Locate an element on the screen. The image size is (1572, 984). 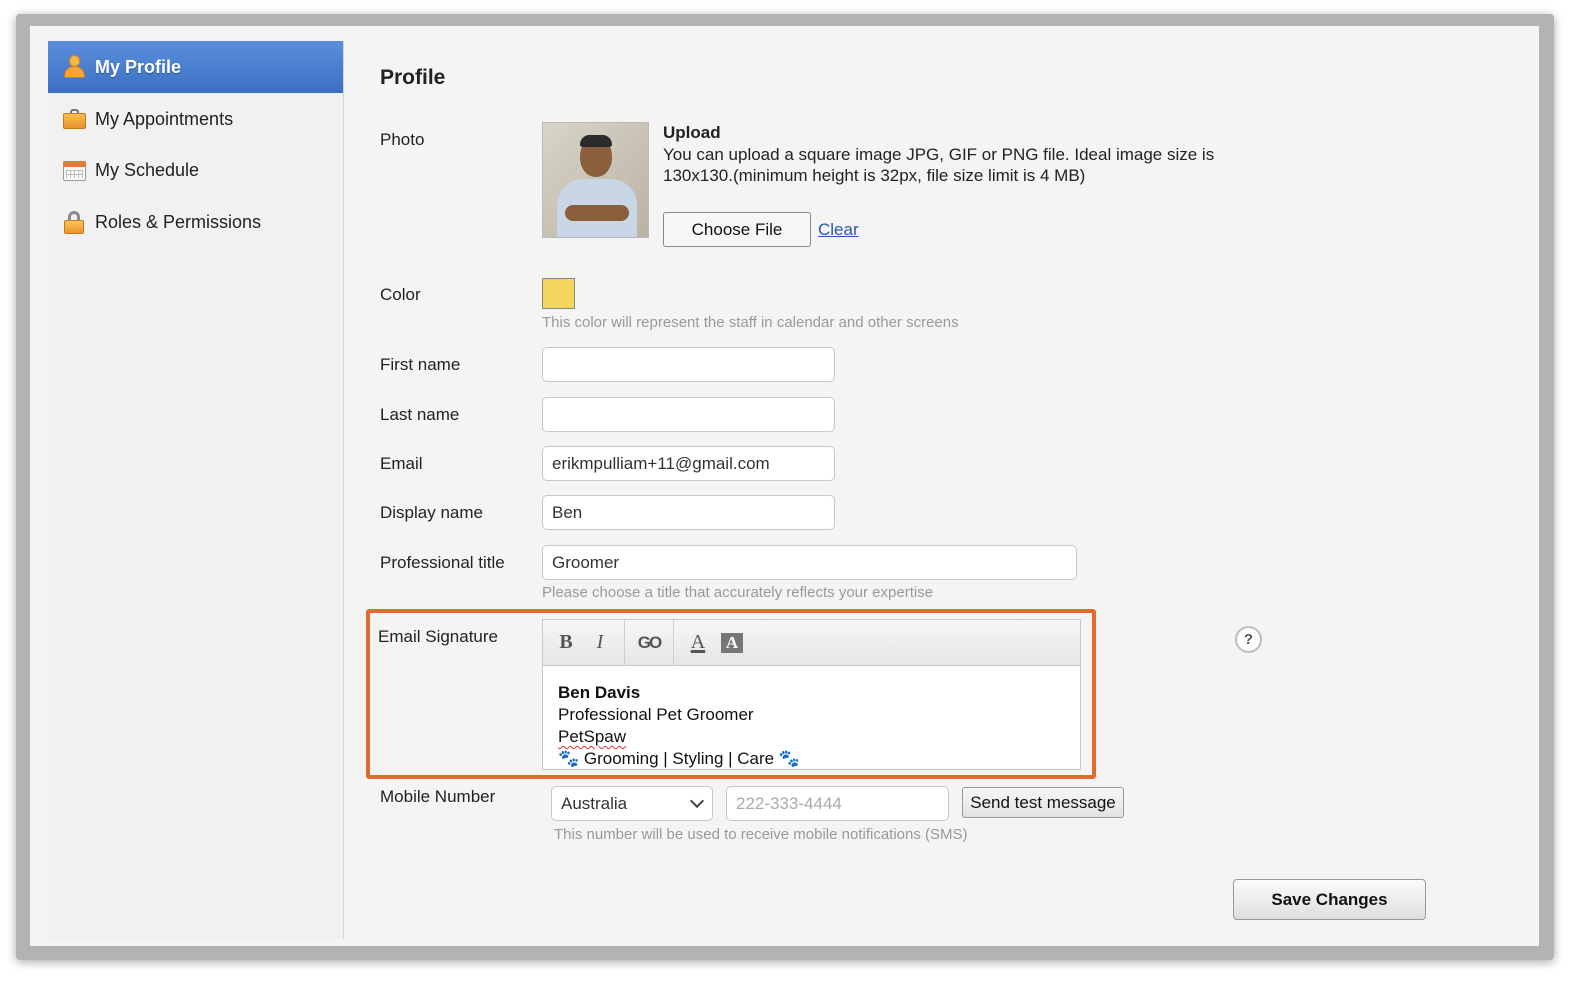
sidebar-item-label: My Schedule is located at coordinates (147, 169).